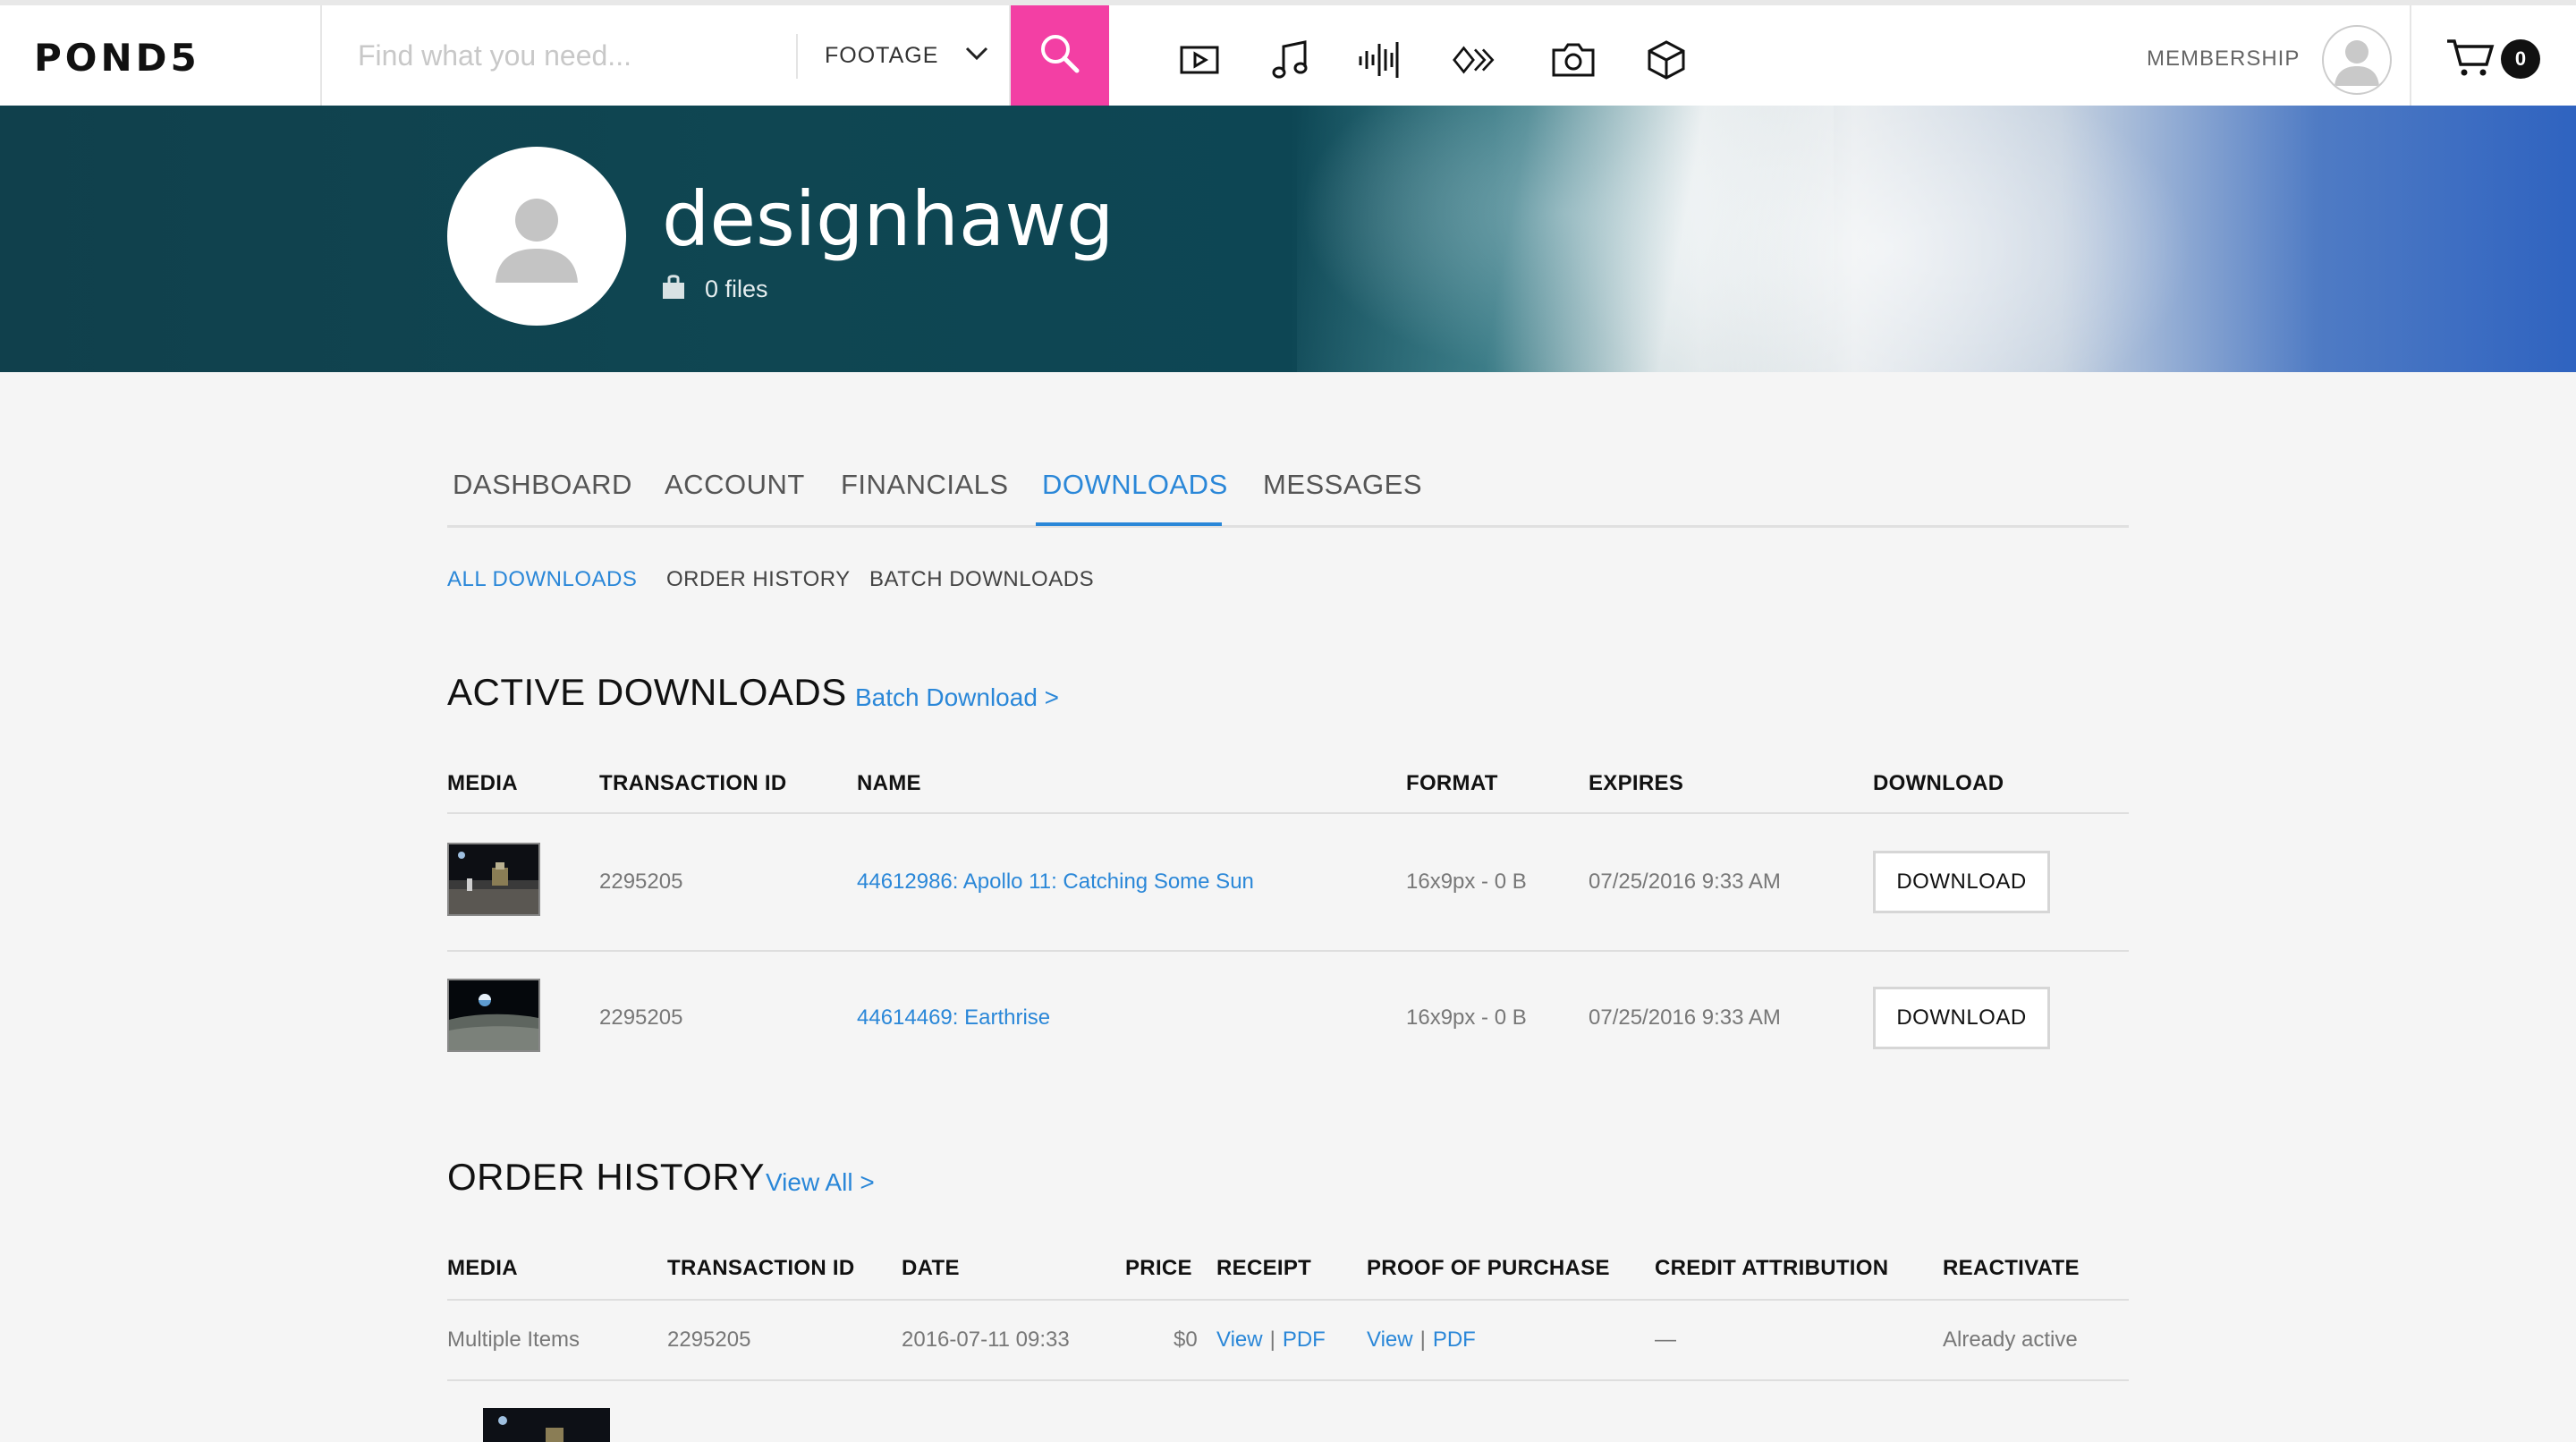  What do you see at coordinates (953, 1018) in the screenshot?
I see `media-name-link: 44614469: Earthrise` at bounding box center [953, 1018].